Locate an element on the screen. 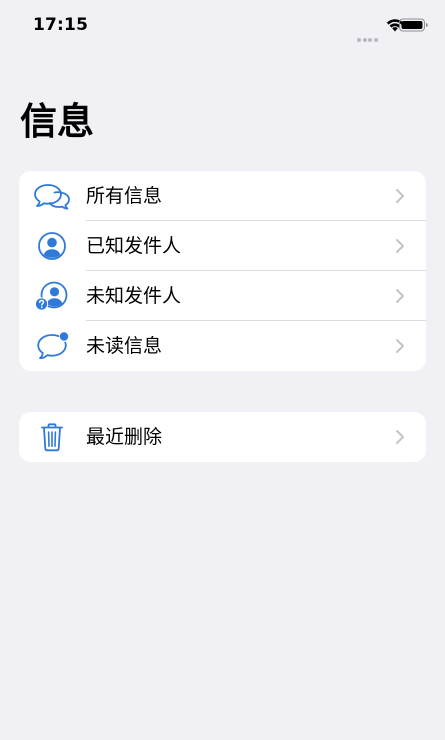 This screenshot has width=445, height=740. row-label: 未知发件人 is located at coordinates (134, 296).